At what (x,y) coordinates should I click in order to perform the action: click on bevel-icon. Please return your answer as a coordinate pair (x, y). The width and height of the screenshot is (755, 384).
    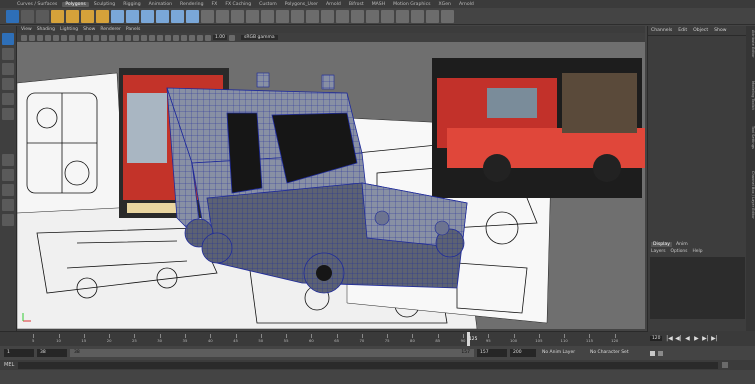
    Looking at the image, I should click on (327, 16).